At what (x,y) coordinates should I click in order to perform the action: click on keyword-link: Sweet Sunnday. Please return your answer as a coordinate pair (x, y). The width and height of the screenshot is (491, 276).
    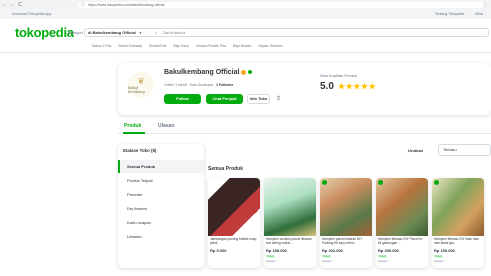
    Looking at the image, I should click on (130, 46).